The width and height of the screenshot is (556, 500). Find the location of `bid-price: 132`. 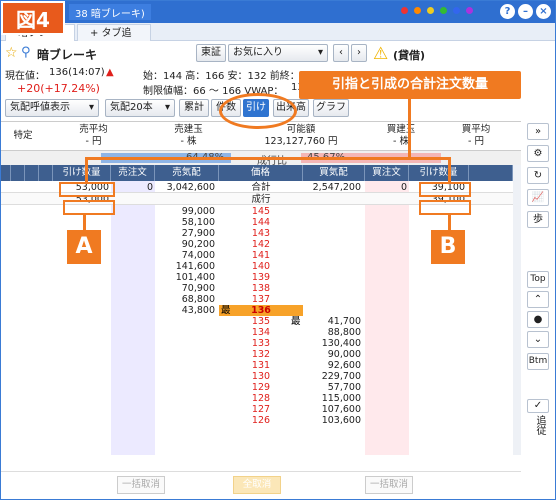

bid-price: 132 is located at coordinates (261, 354).